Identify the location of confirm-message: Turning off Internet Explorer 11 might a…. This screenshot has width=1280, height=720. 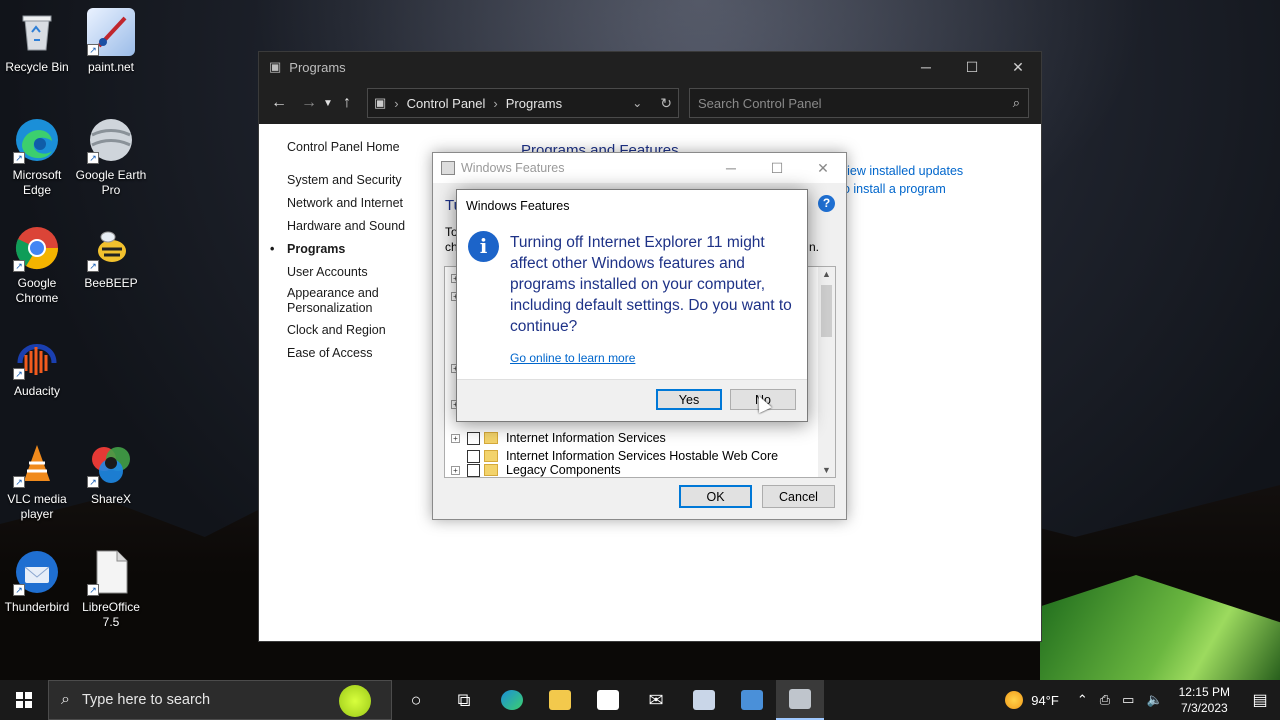
(651, 284).